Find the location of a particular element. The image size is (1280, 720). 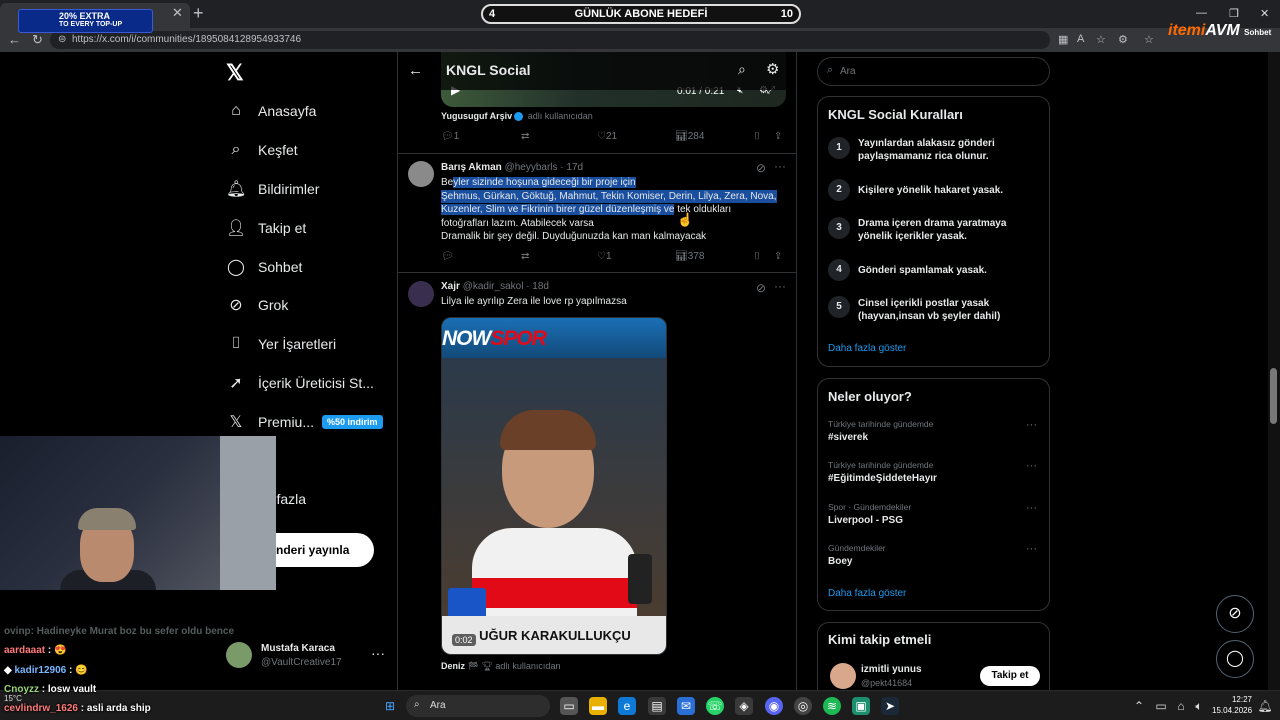

volume-icon: 🔈︎ is located at coordinates (1199, 706).